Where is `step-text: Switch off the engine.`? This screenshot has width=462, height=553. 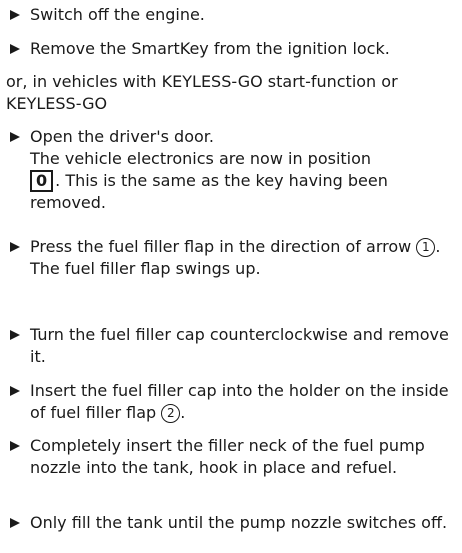
step-text: Switch off the engine. is located at coordinates (117, 14).